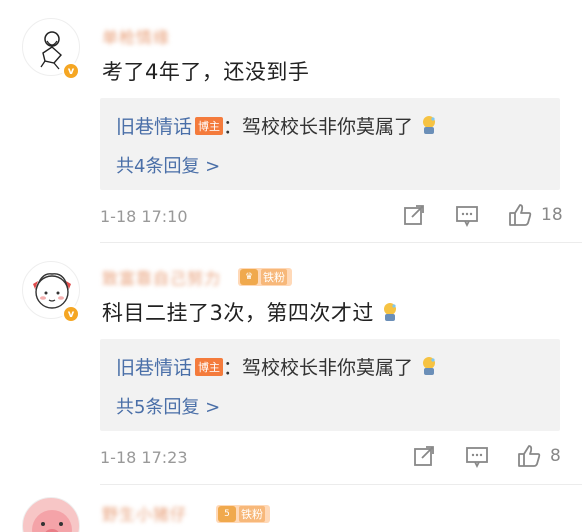  Describe the element at coordinates (249, 277) in the screenshot. I see `crown-icon: ♛` at that location.